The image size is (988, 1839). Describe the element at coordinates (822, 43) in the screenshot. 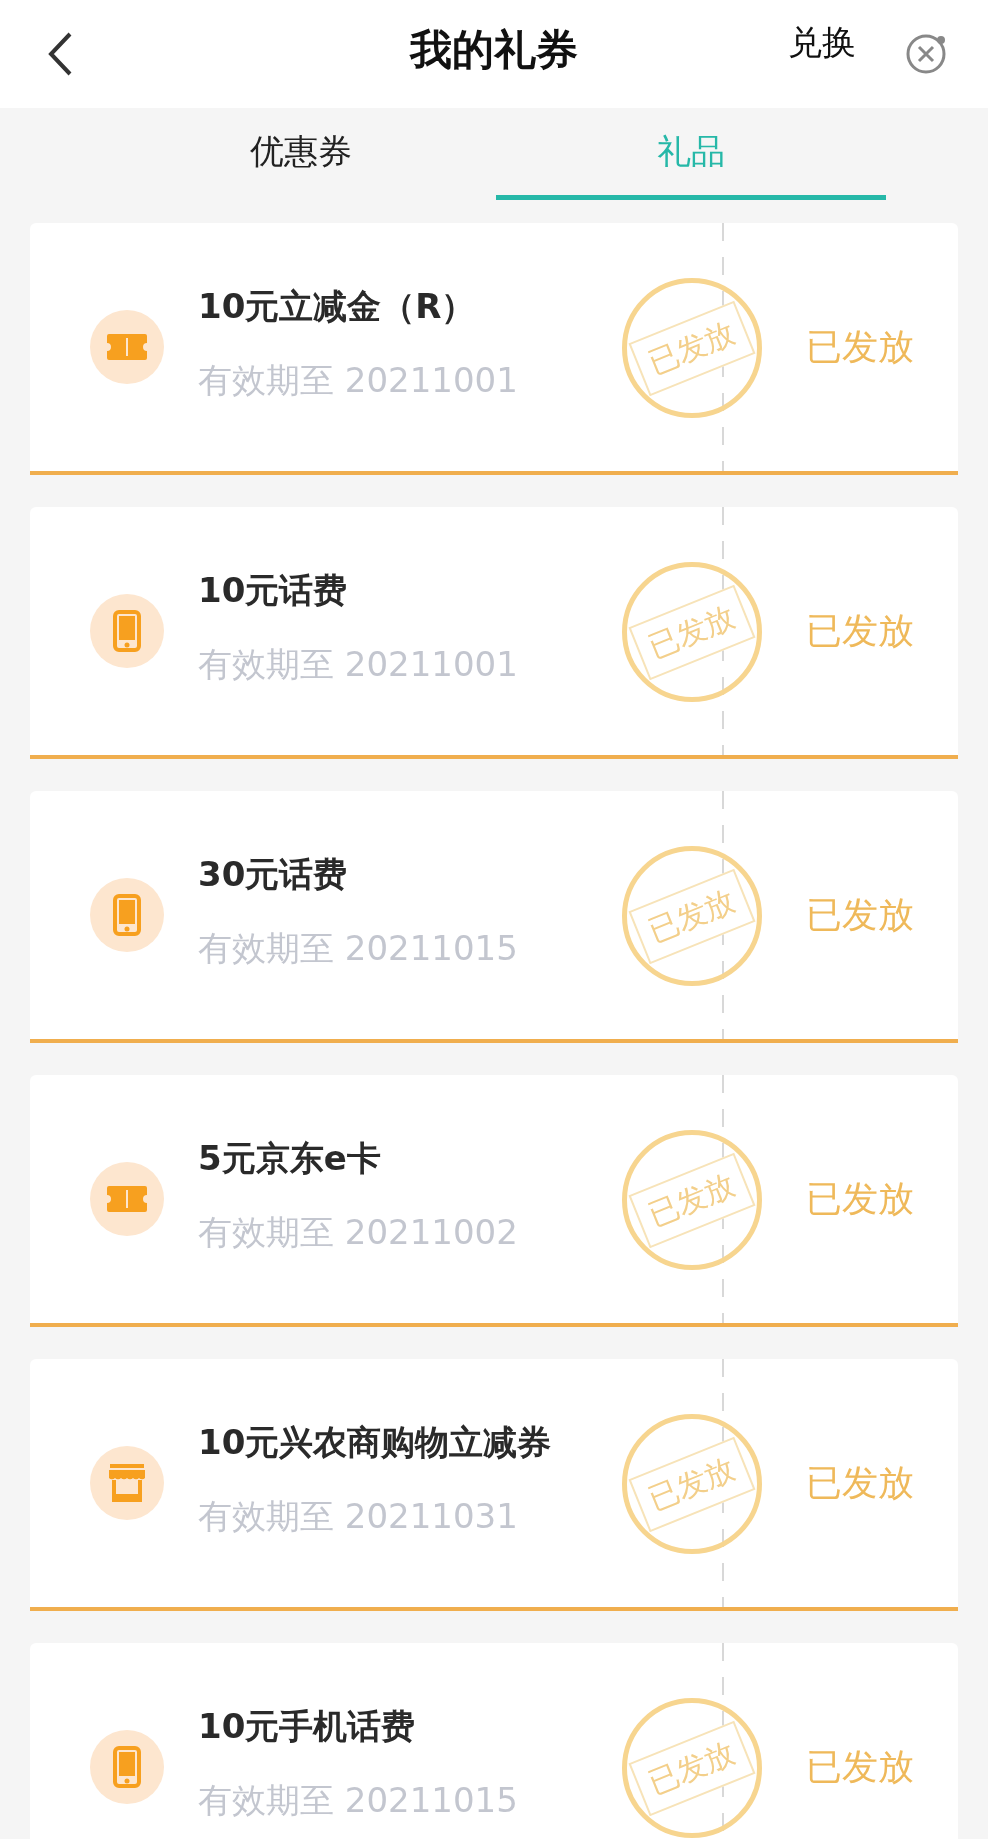

I see `redeem-button: 兑换` at that location.